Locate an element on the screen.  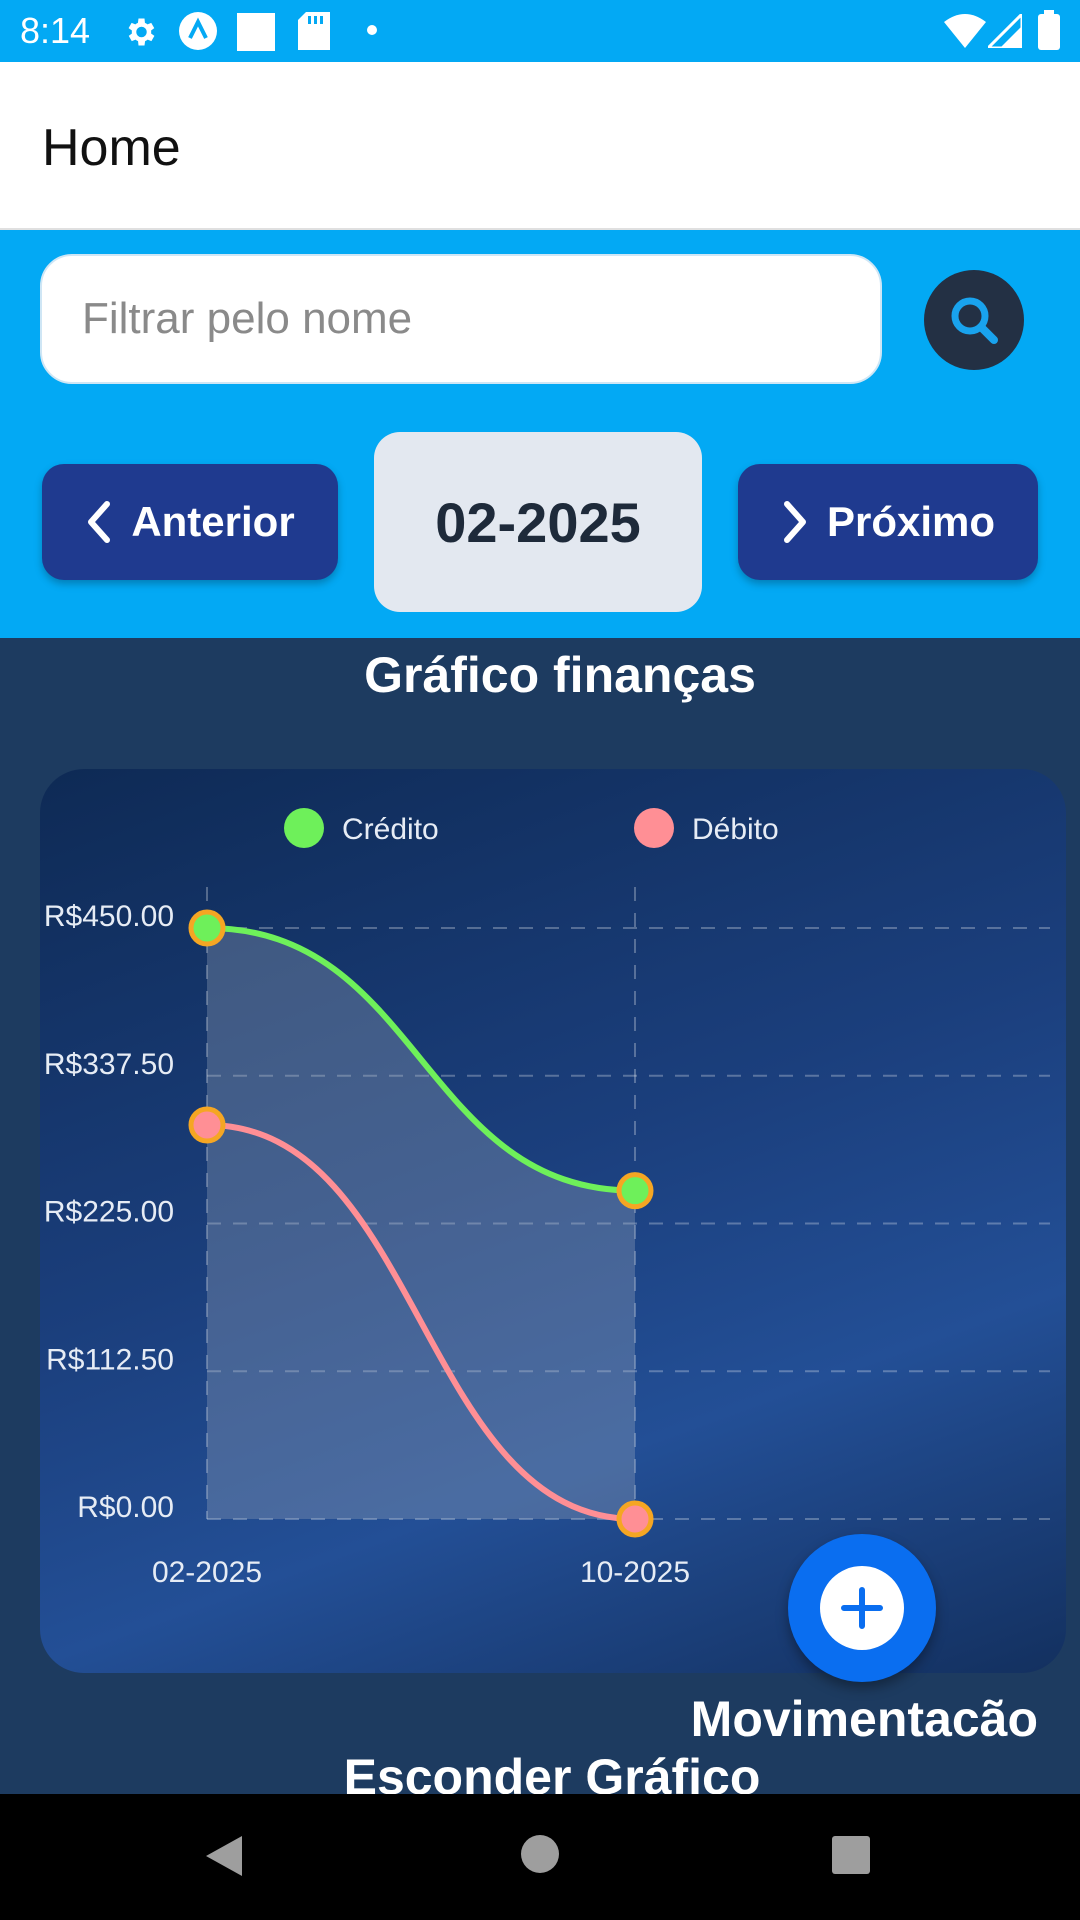
chart-title: Gráfico finanças is located at coordinates (560, 675).